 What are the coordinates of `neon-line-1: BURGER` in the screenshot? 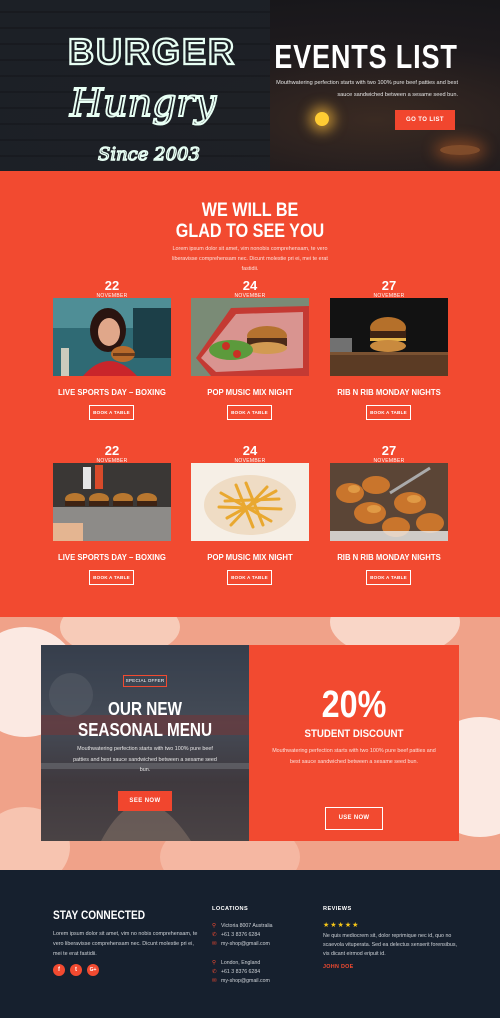 It's located at (152, 51).